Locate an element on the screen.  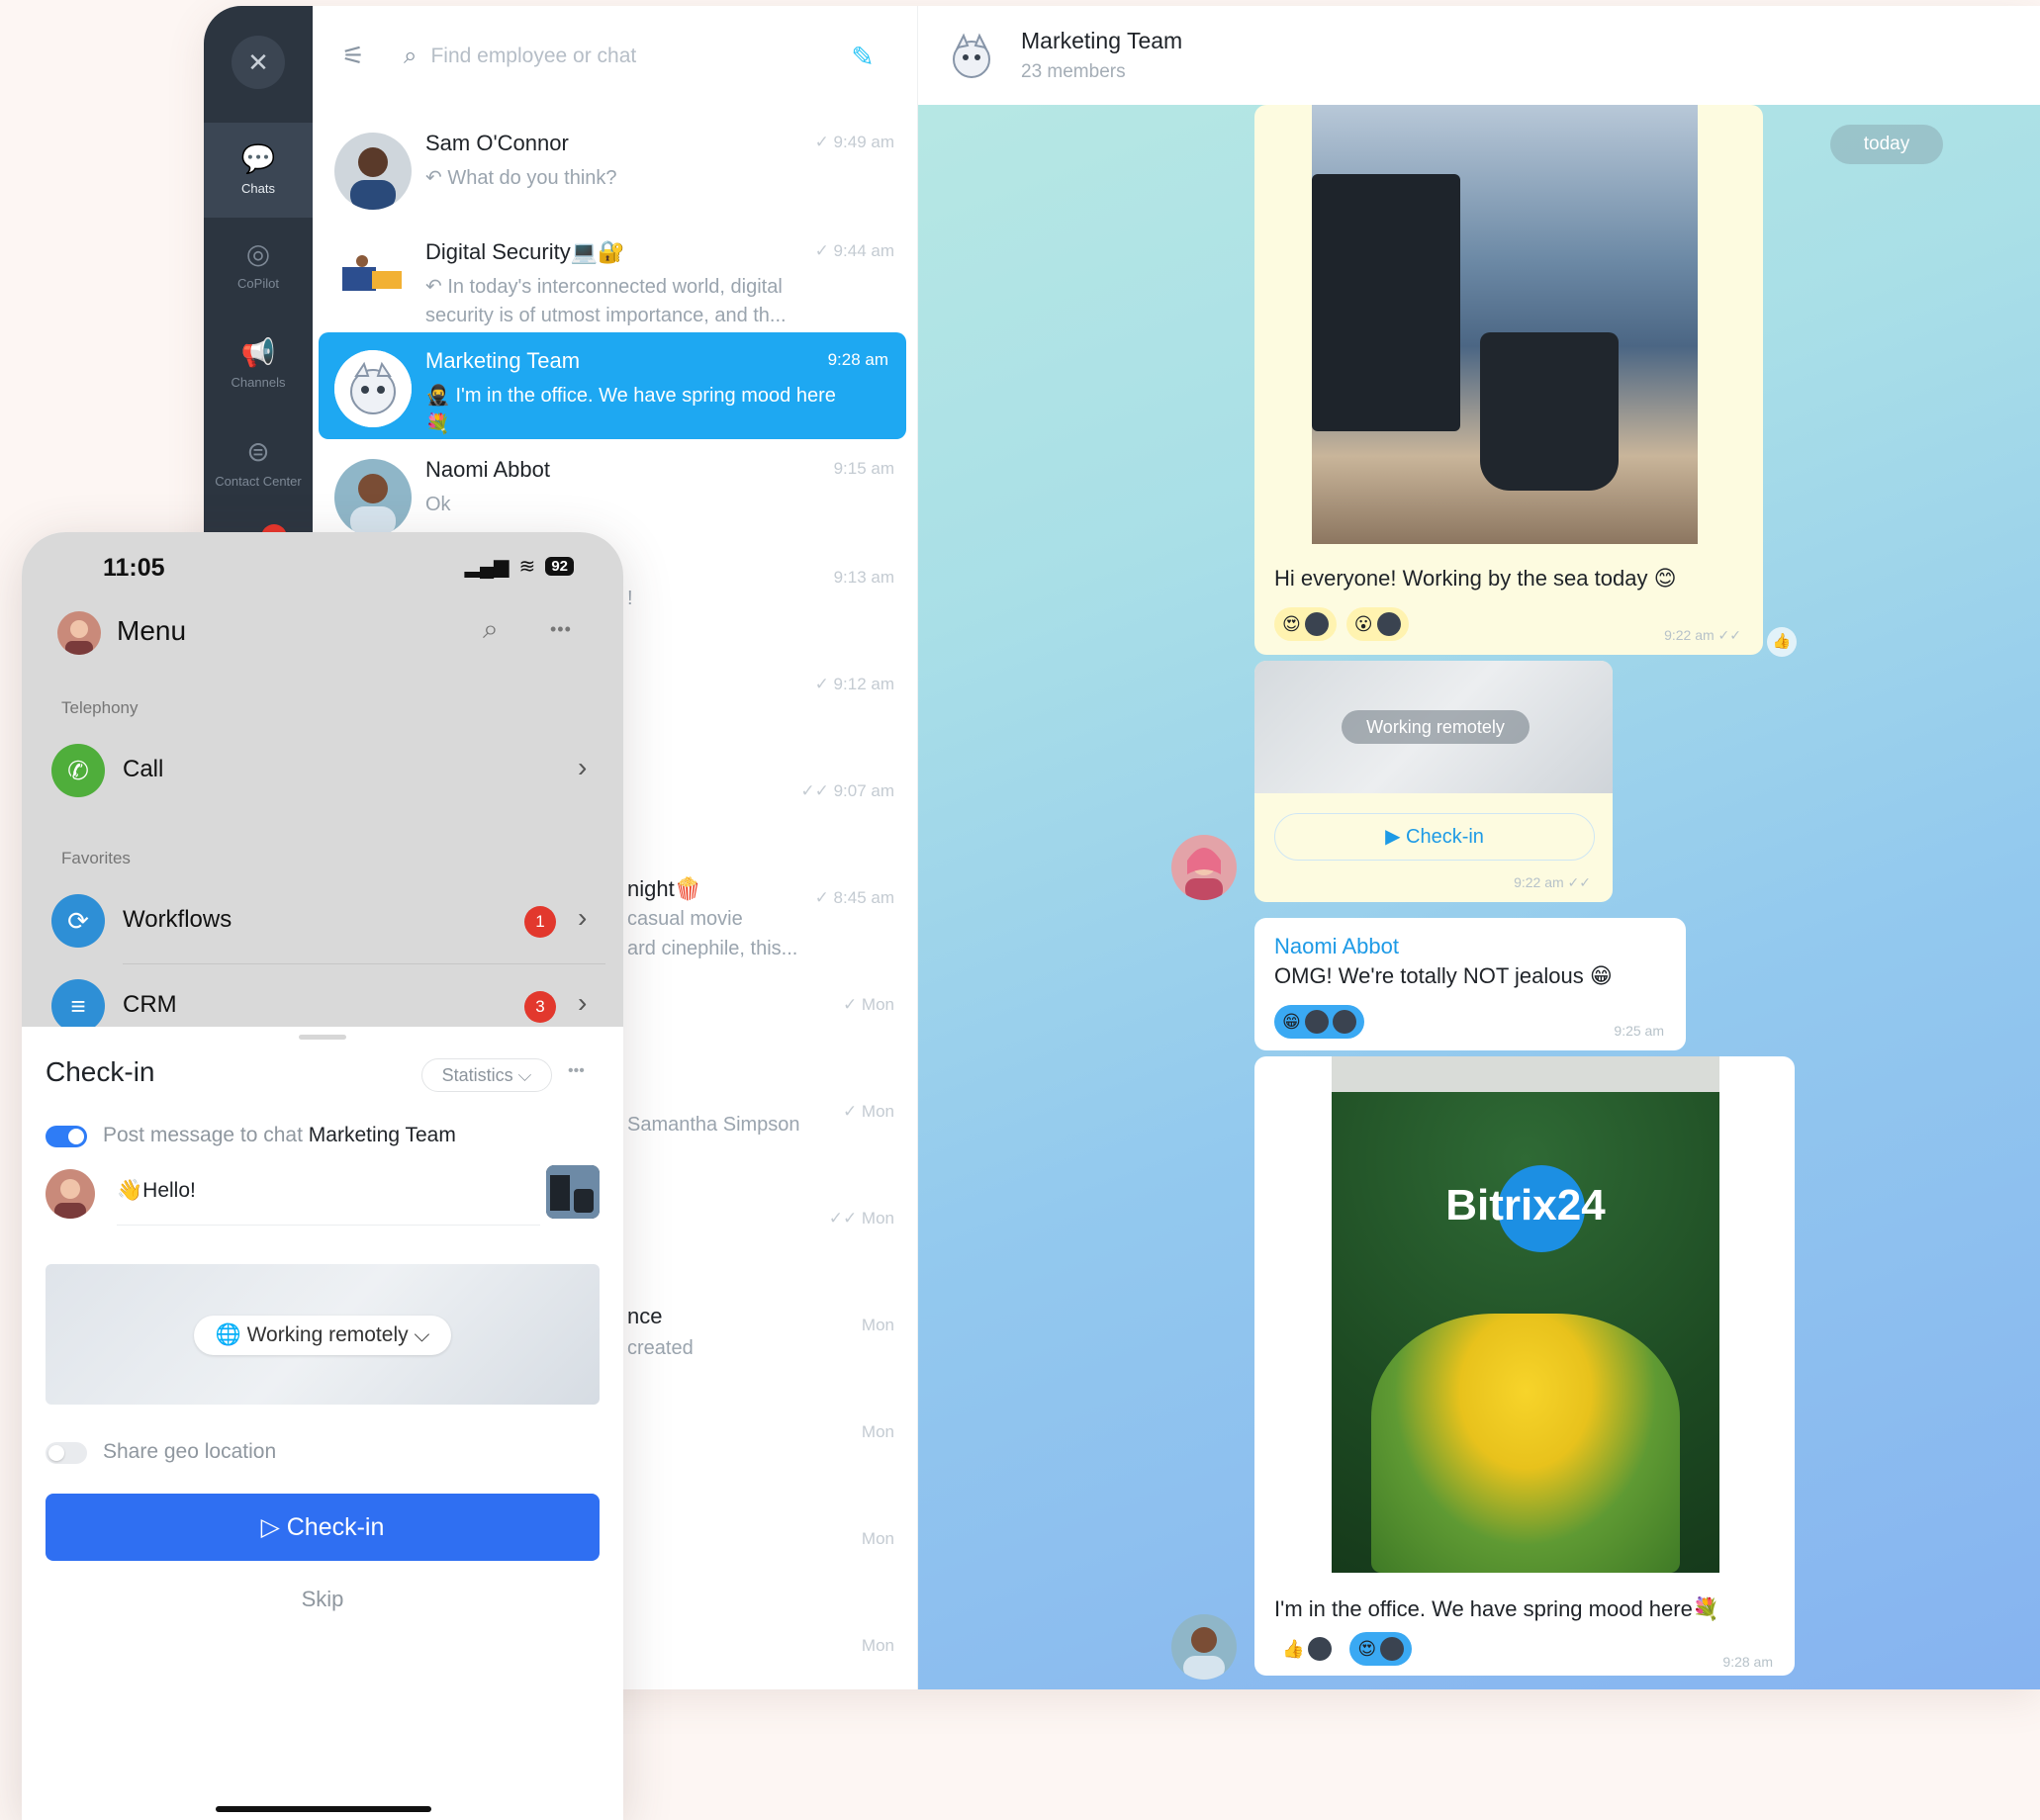
sheet-title: Check-in is located at coordinates (100, 1071).